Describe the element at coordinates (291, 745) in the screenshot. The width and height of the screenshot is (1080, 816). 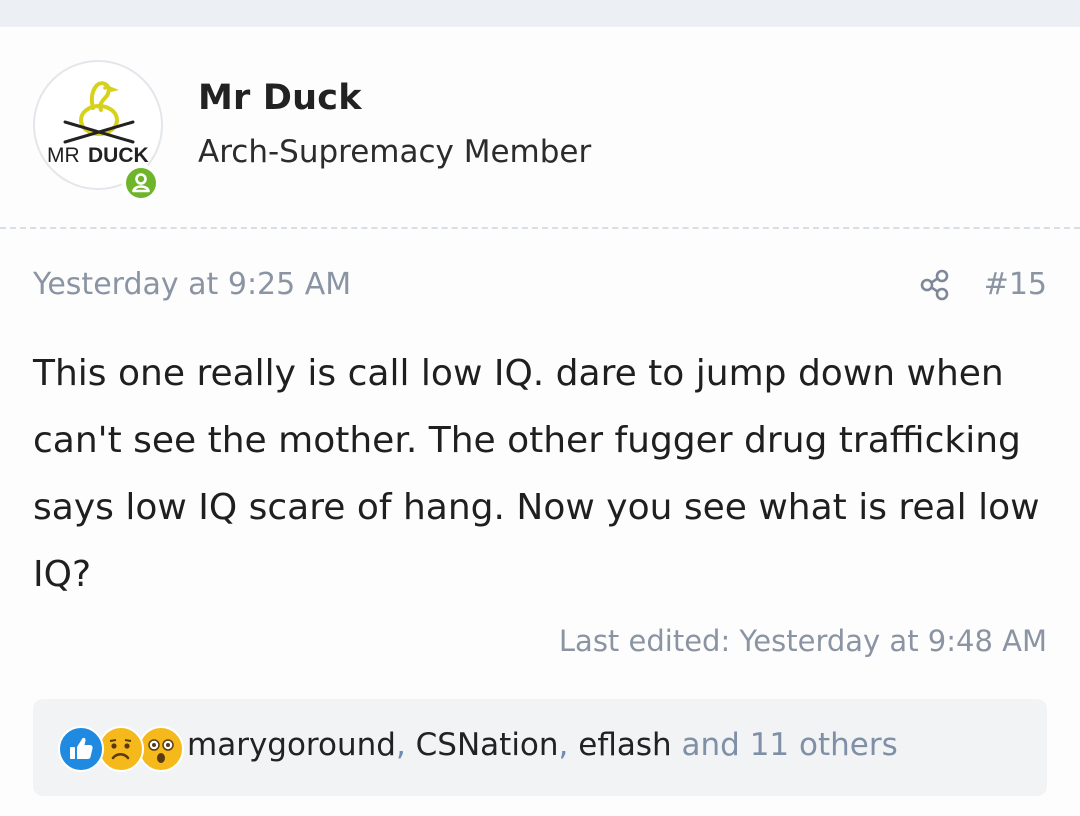
I see `reaction-user-link: marygoround` at that location.